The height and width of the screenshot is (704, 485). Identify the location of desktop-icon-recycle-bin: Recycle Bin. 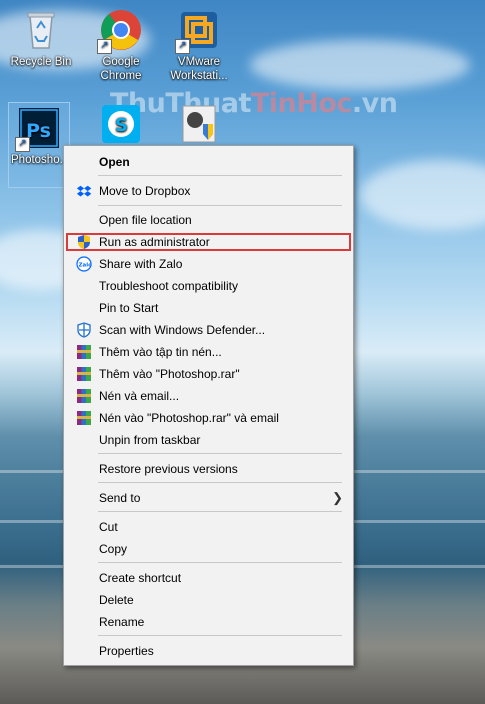
(41, 38).